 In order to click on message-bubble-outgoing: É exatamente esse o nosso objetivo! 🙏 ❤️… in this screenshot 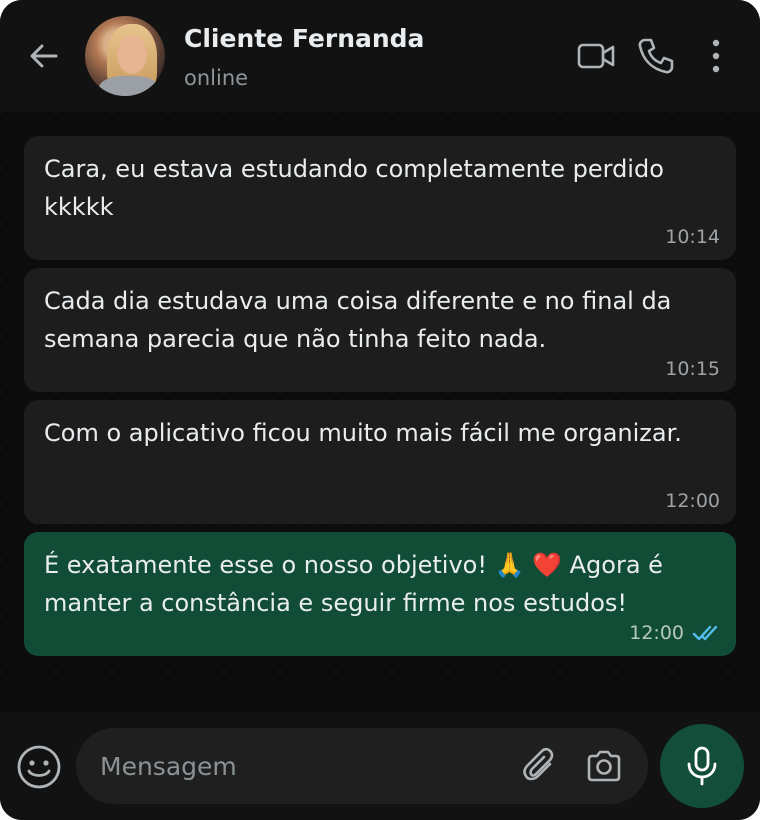, I will do `click(380, 594)`.